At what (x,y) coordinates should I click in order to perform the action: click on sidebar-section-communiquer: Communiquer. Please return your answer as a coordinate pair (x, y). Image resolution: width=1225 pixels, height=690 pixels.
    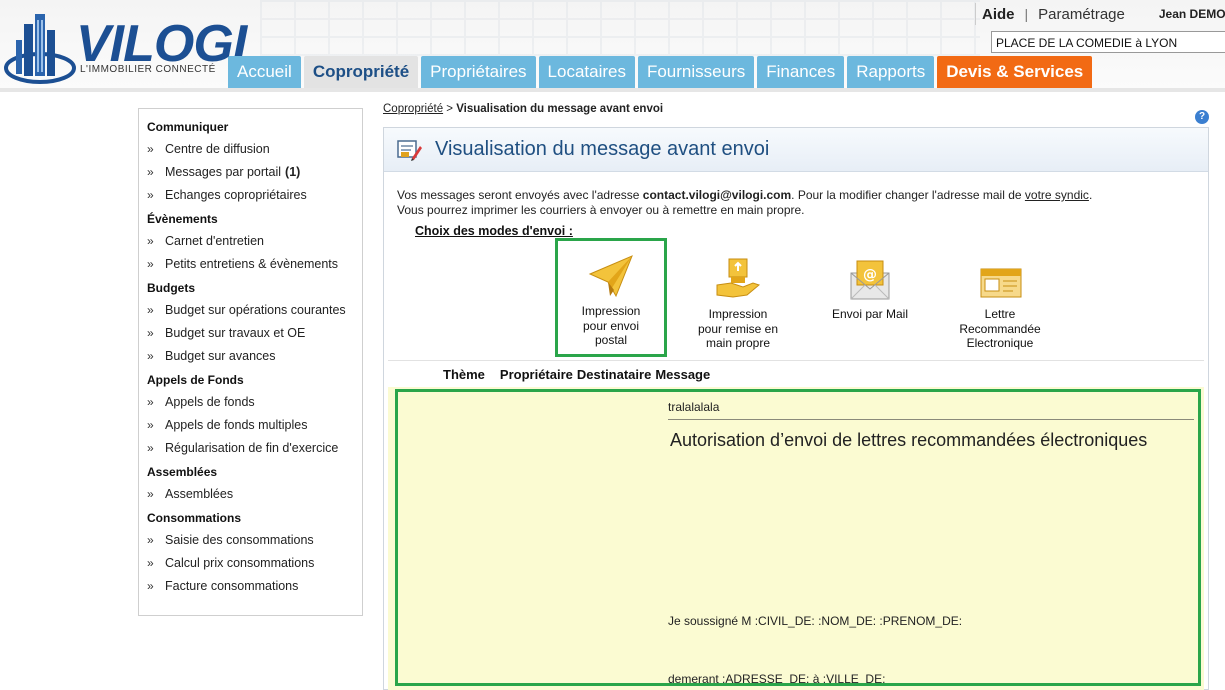
    Looking at the image, I should click on (188, 127).